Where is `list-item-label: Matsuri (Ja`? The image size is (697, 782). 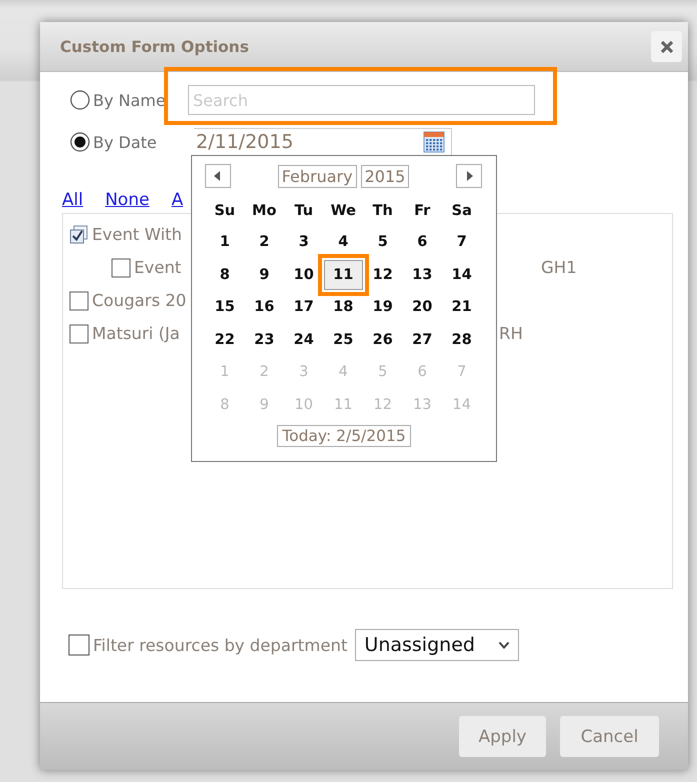 list-item-label: Matsuri (Ja is located at coordinates (136, 333).